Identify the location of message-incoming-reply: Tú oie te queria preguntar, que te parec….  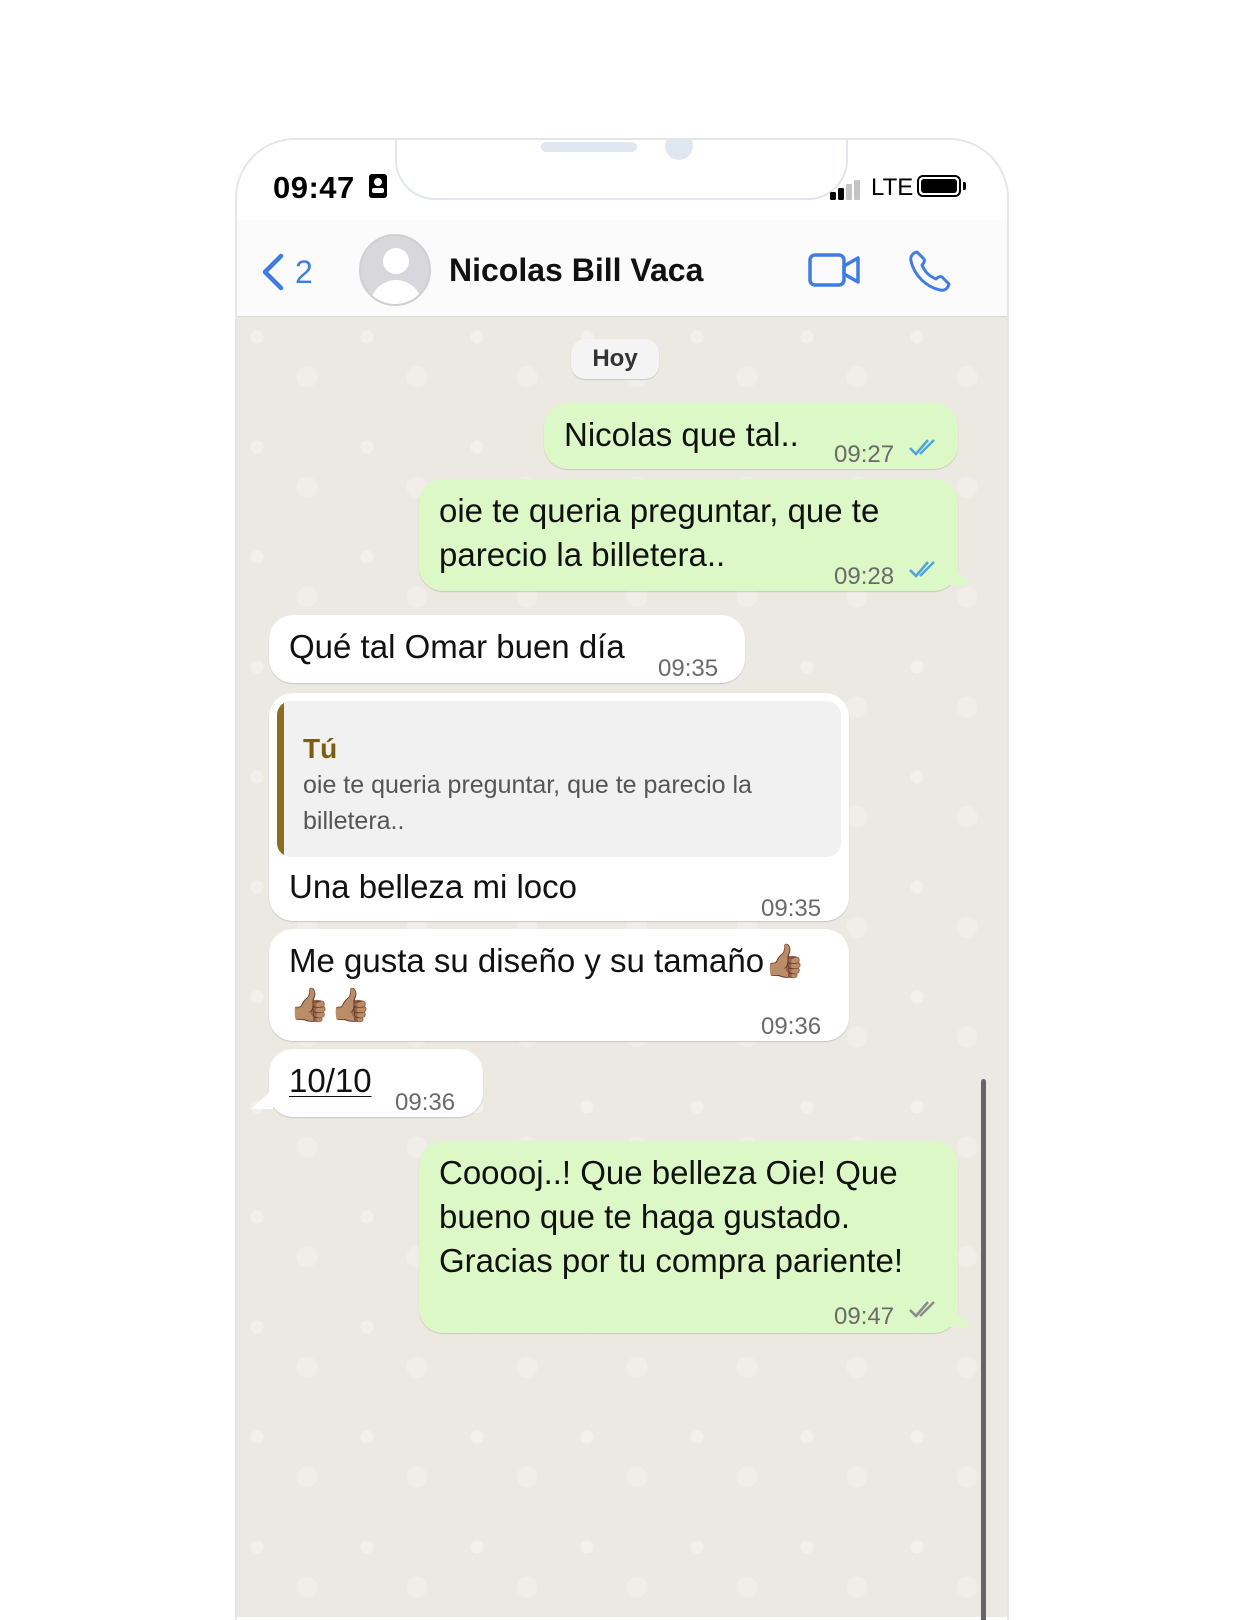
(559, 807).